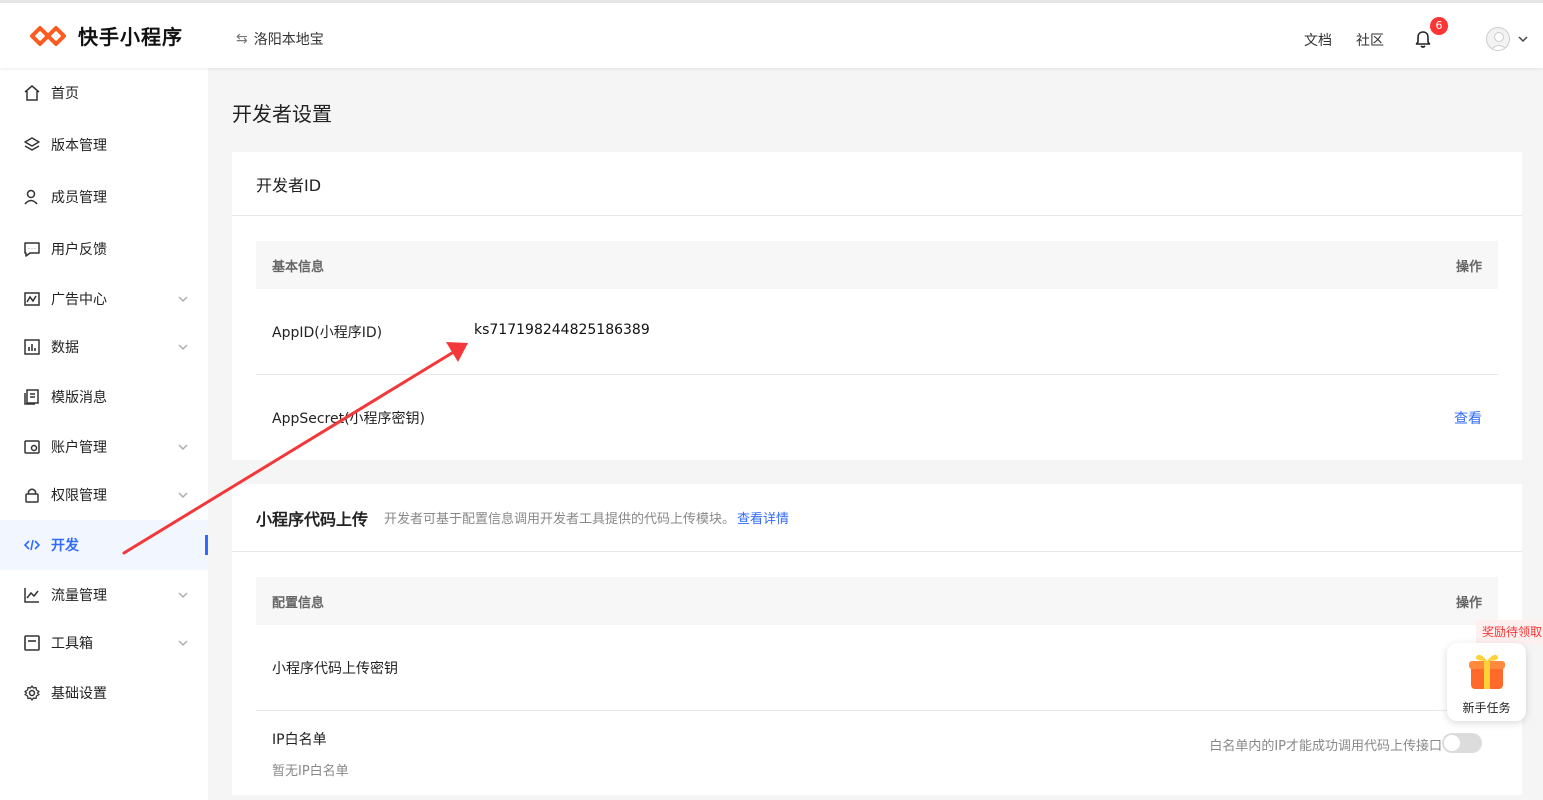  I want to click on sidebar-item-label: 成员管理, so click(79, 198).